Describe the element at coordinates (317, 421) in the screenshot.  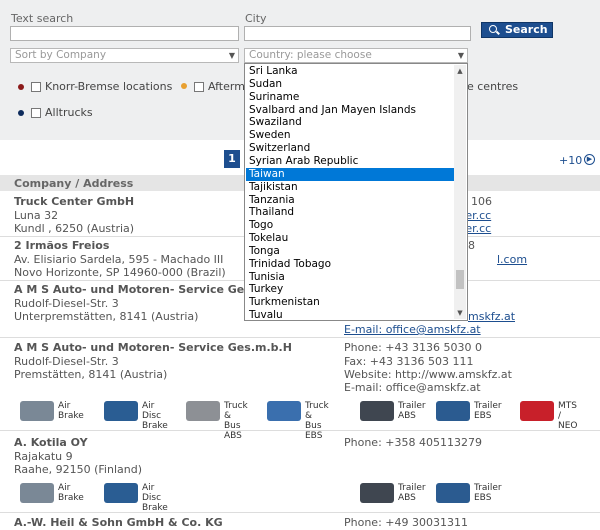
I see `product-label: Truck & Bus EBS` at that location.